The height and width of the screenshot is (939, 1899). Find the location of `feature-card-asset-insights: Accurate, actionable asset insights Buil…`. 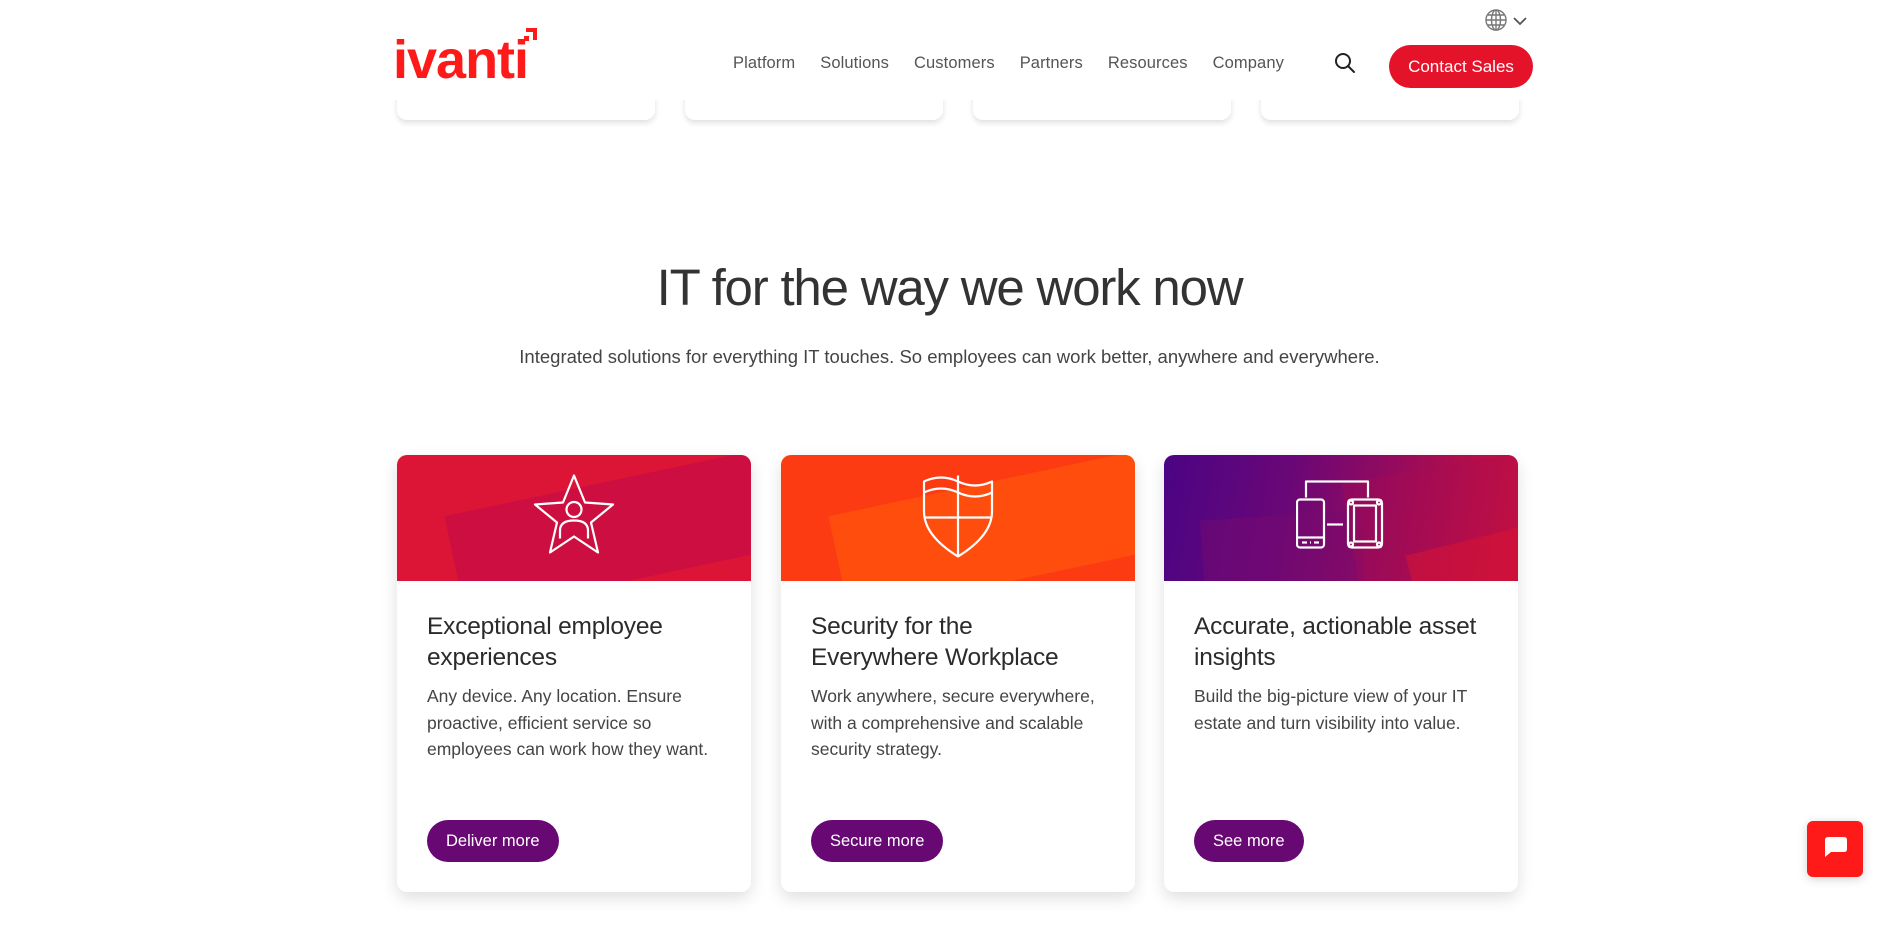

feature-card-asset-insights: Accurate, actionable asset insights Buil… is located at coordinates (1341, 673).